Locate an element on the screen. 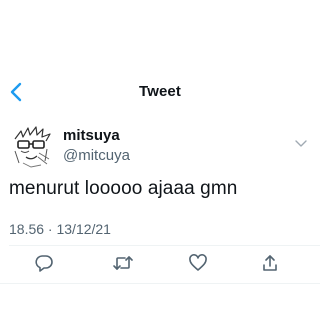 The height and width of the screenshot is (320, 320). chevron-down-icon is located at coordinates (301, 143).